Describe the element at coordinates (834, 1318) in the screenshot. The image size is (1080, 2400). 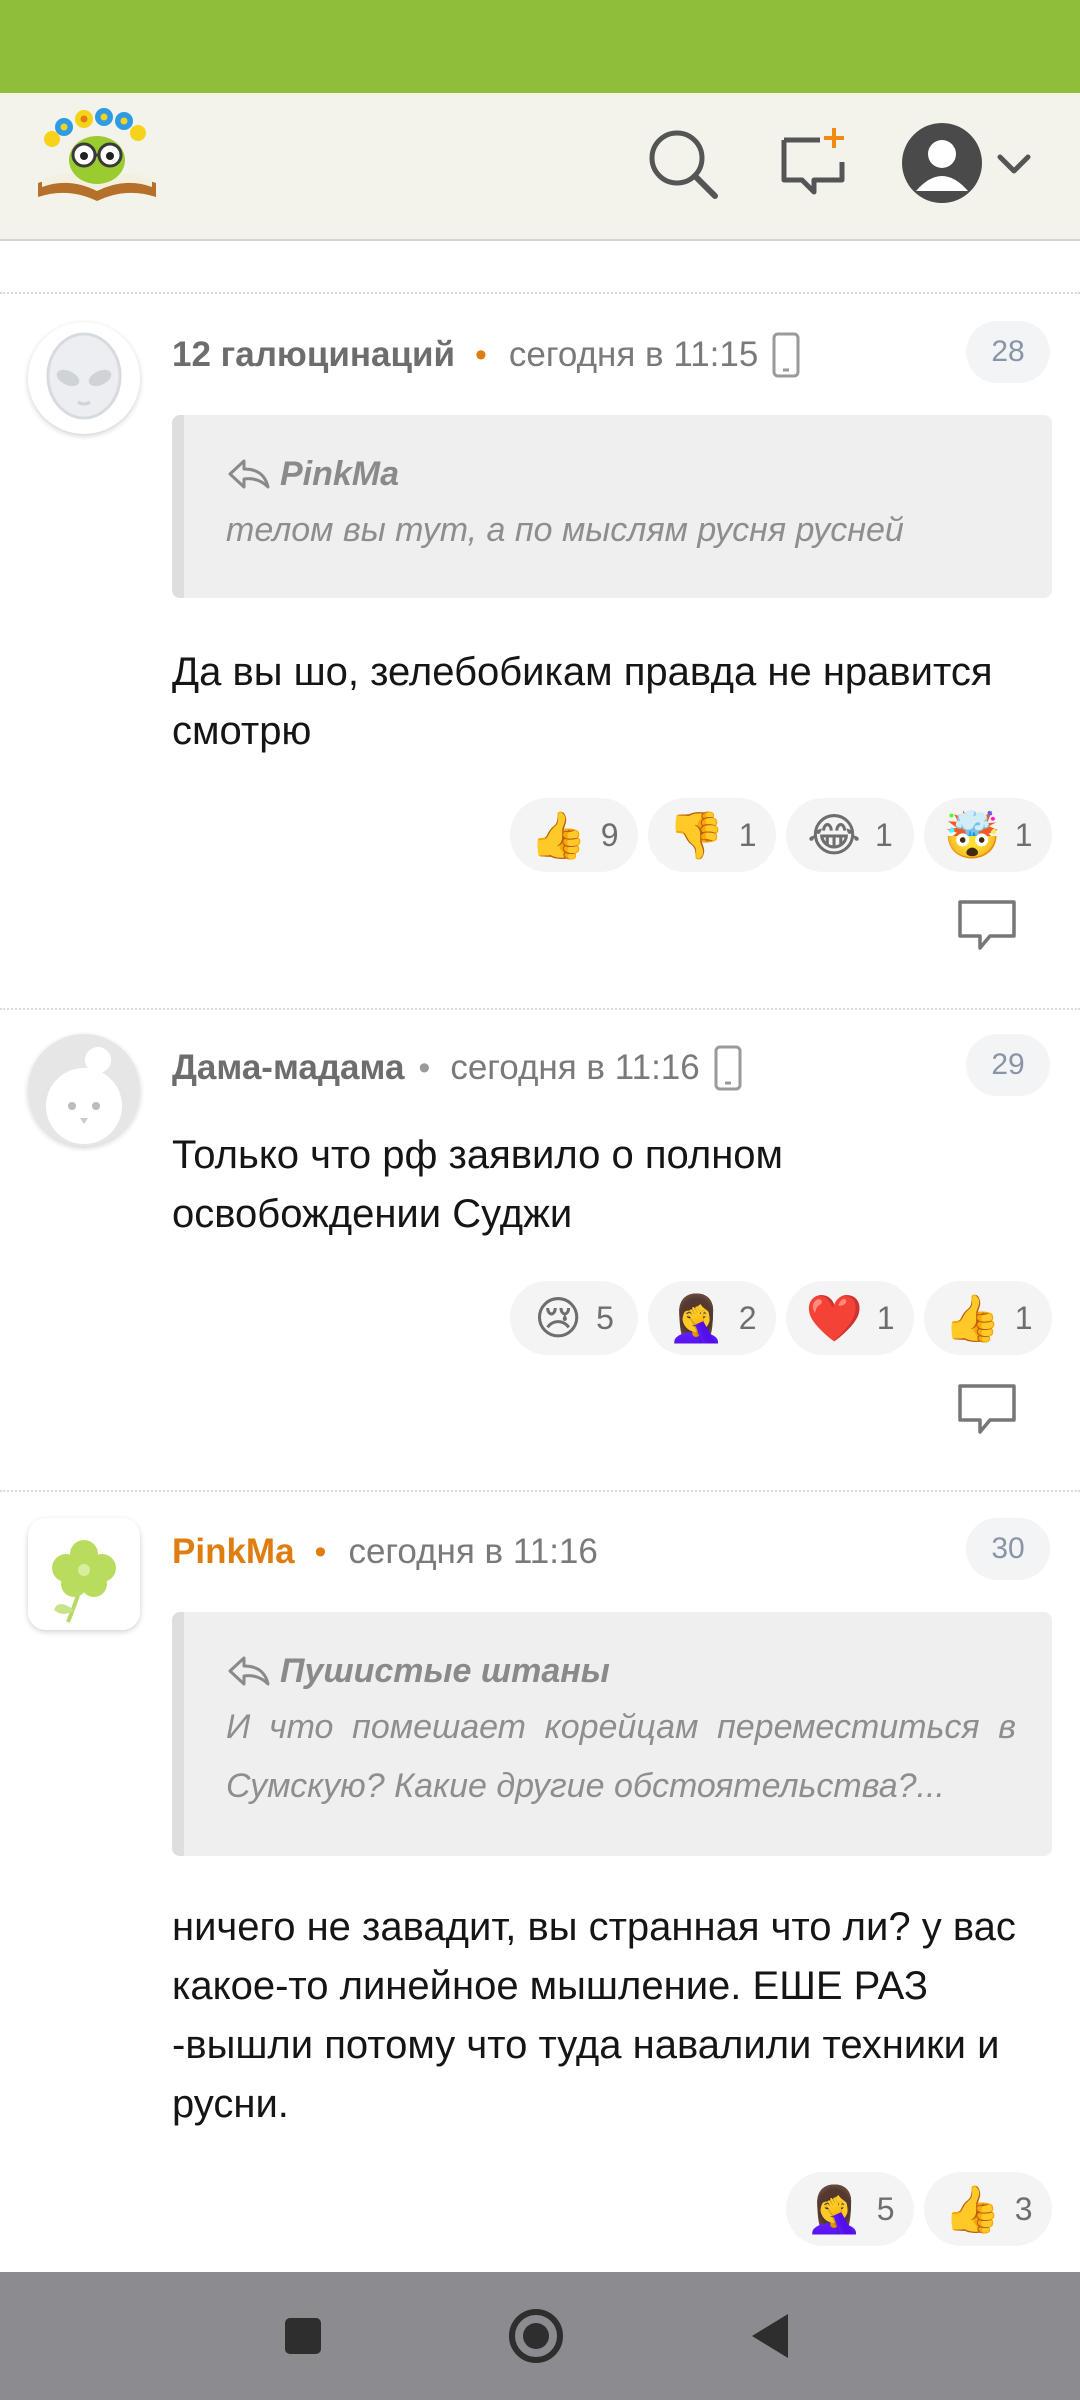
I see `heart-icon: ❤️` at that location.